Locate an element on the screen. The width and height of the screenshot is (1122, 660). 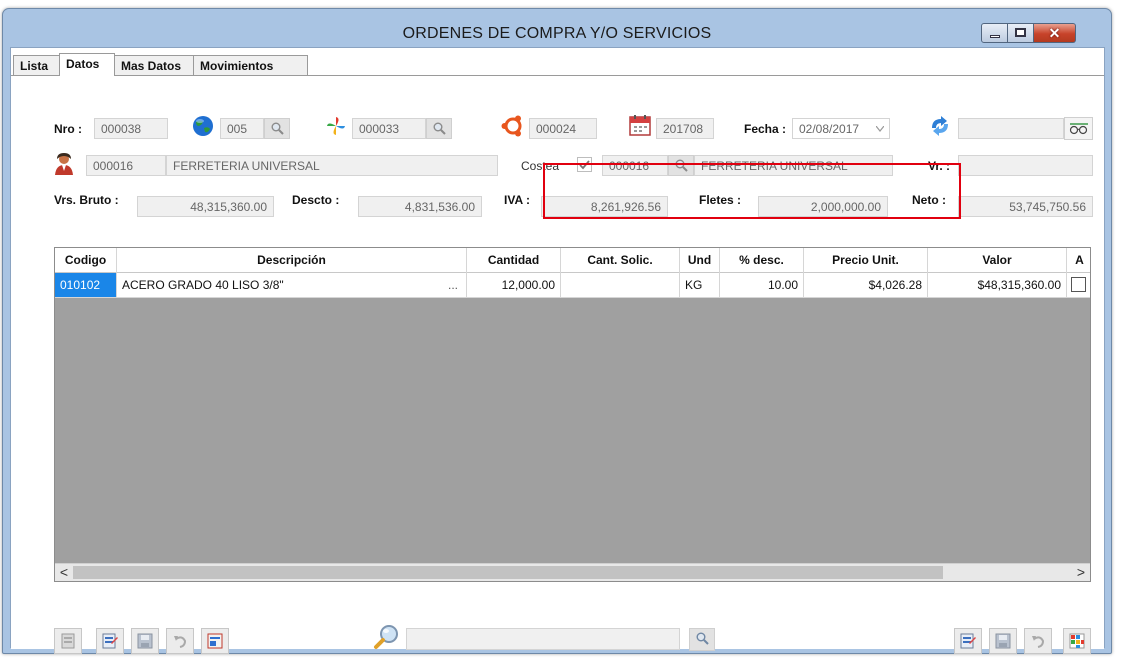
save-button is located at coordinates (145, 641).